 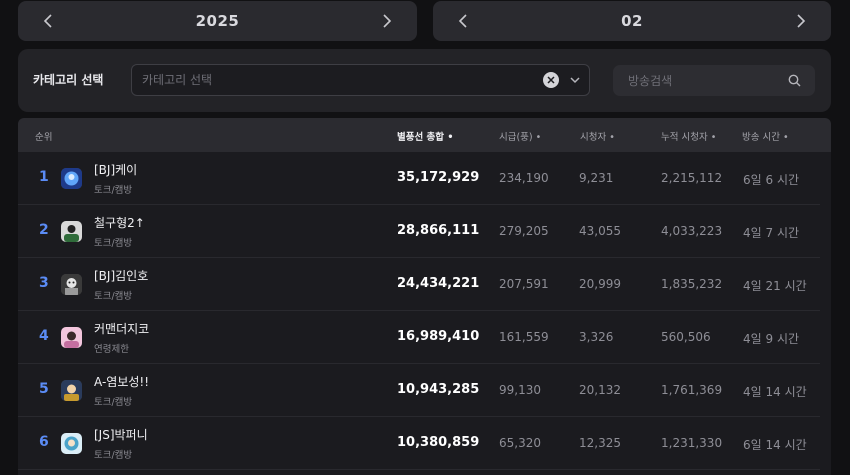 I want to click on prev-month-button, so click(x=463, y=21).